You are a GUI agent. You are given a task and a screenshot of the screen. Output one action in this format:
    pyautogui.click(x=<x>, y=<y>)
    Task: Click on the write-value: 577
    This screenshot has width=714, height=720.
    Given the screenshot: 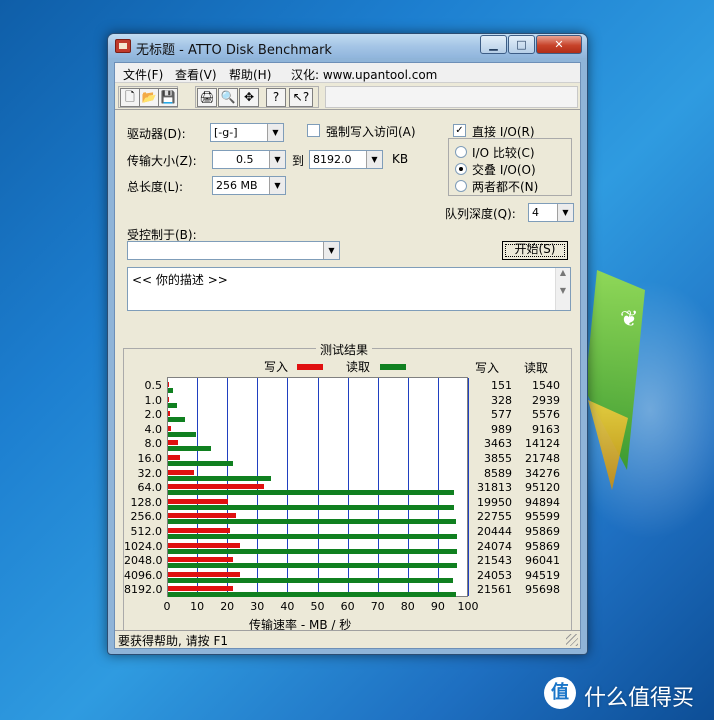 What is the action you would take?
    pyautogui.click(x=501, y=415)
    